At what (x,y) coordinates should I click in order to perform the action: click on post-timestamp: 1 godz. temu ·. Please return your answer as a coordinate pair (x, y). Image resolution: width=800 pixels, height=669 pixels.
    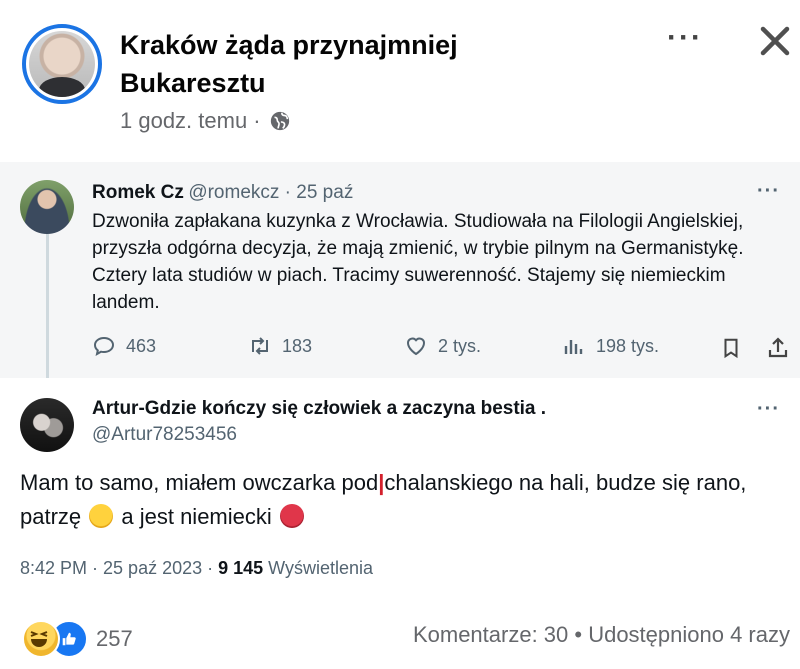
    Looking at the image, I should click on (205, 121).